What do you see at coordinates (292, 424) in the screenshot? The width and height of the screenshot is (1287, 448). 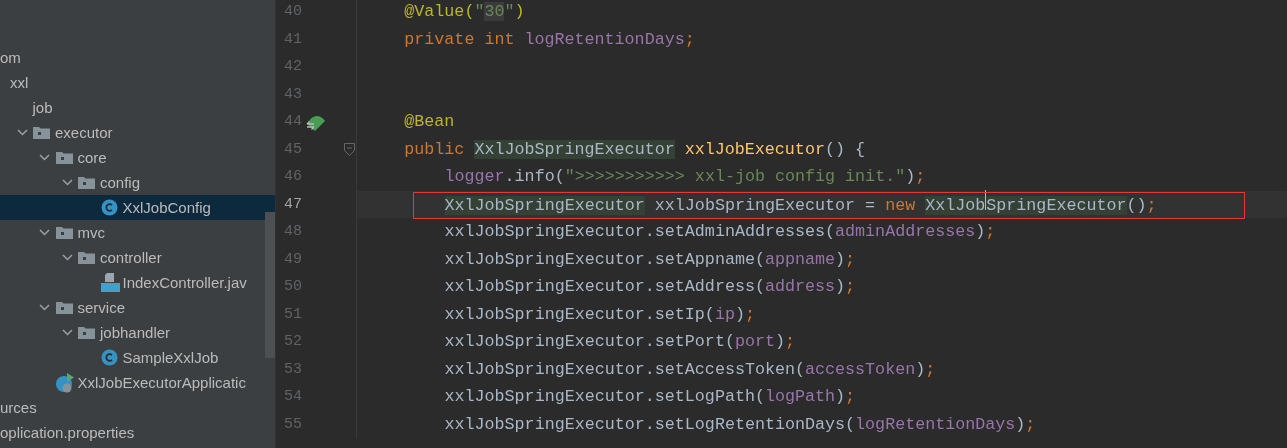 I see `line-number: 55` at bounding box center [292, 424].